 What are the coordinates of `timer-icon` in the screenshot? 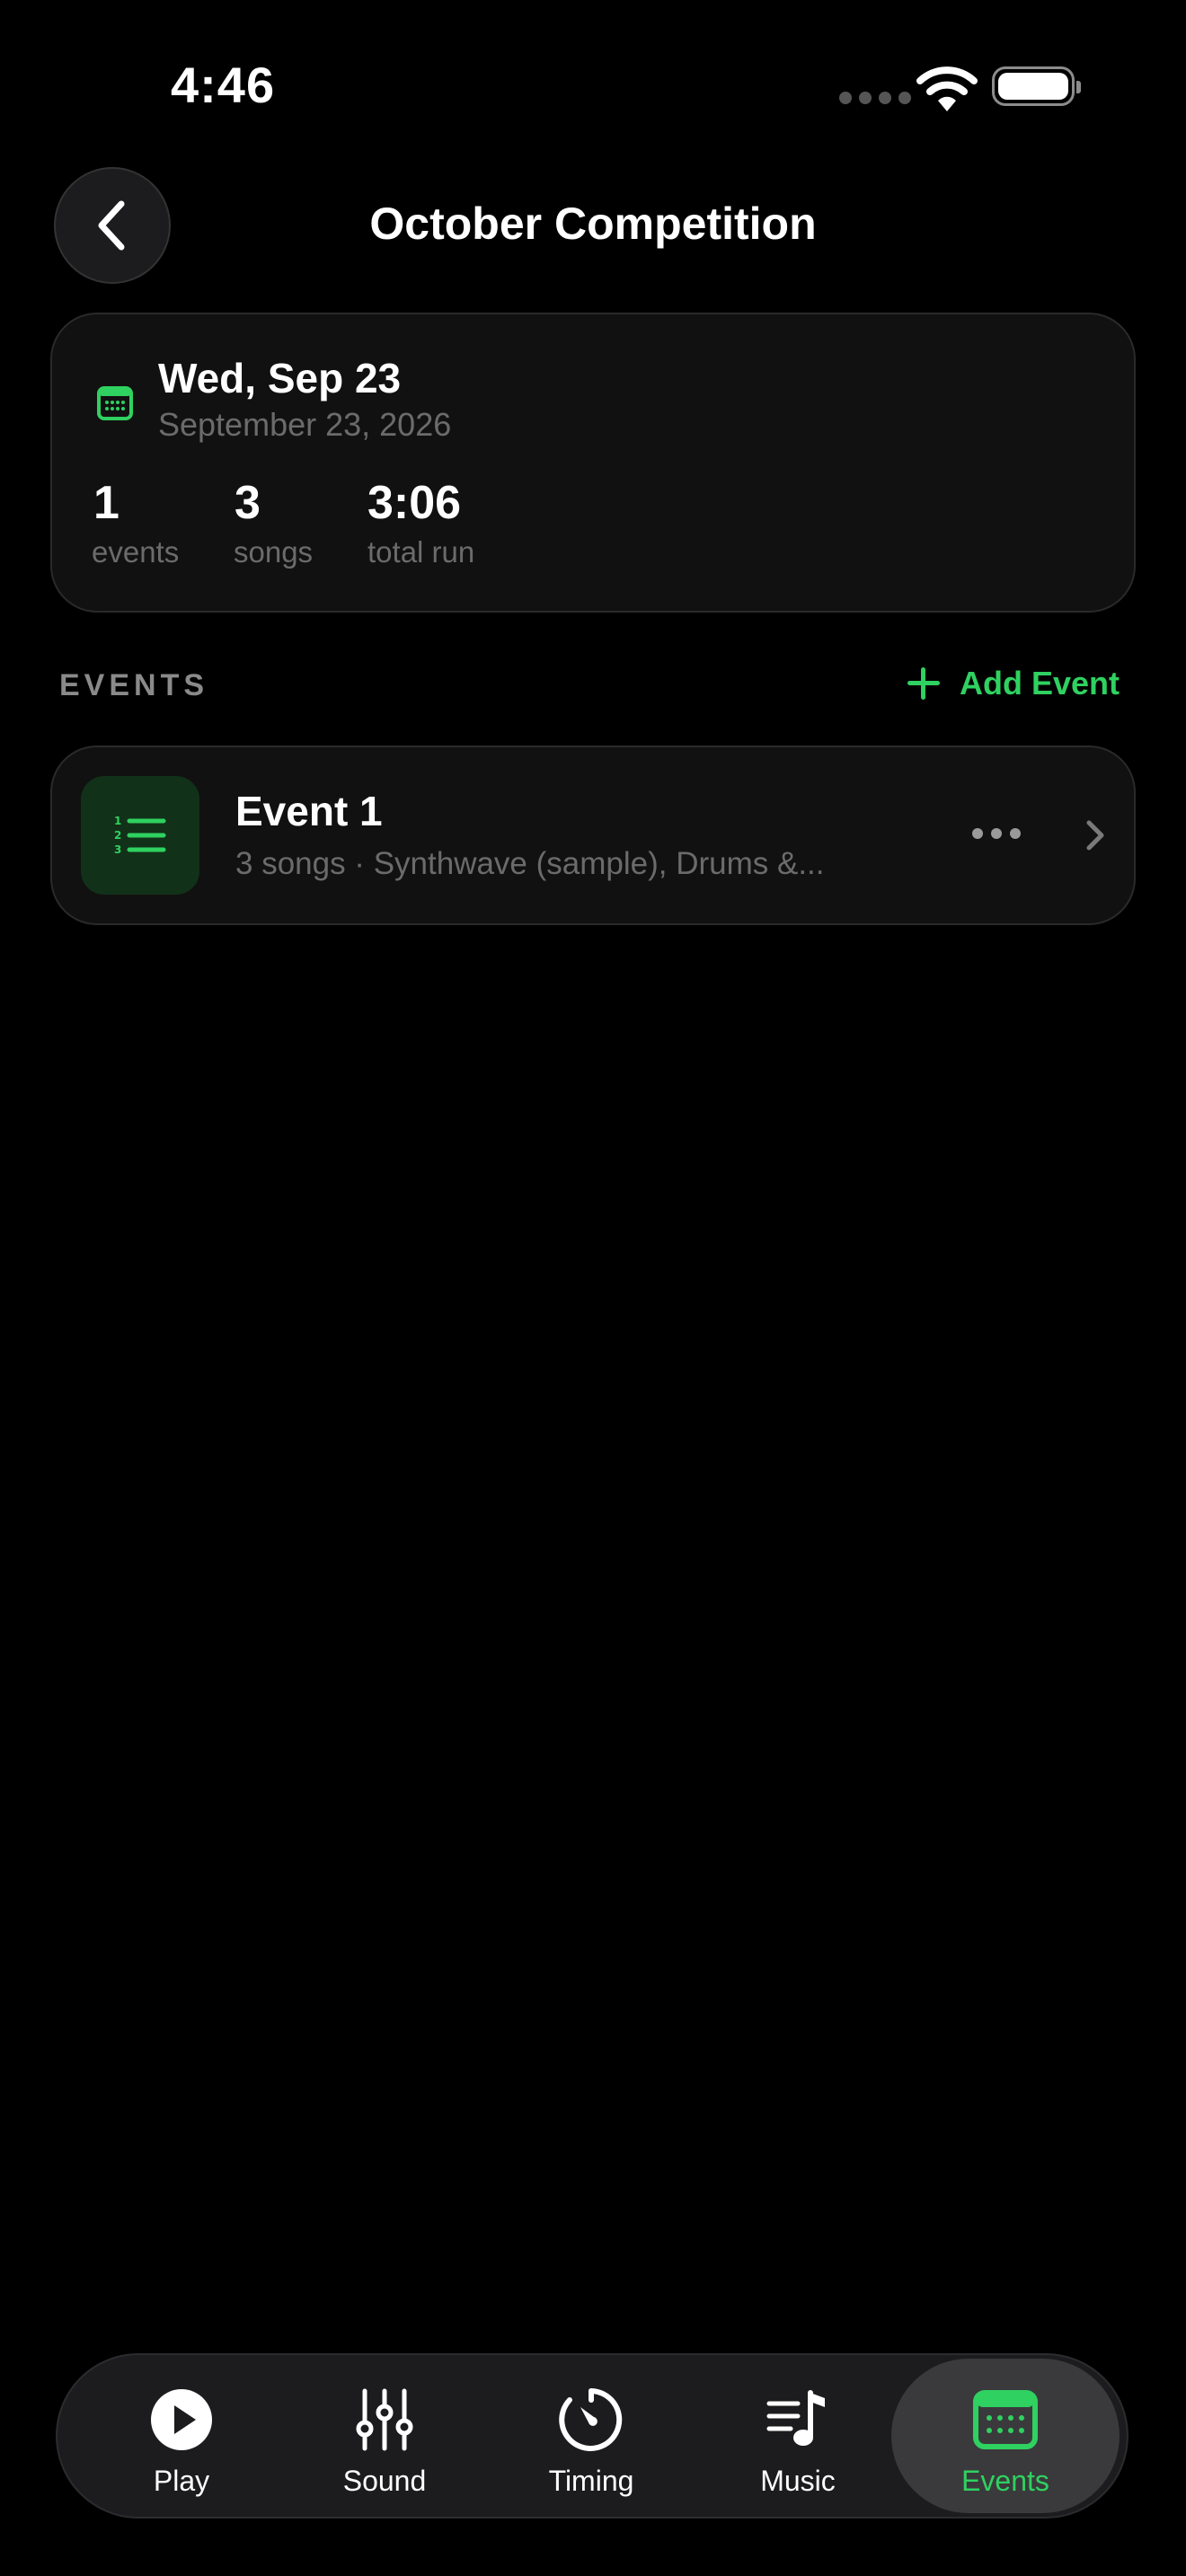 It's located at (591, 2419).